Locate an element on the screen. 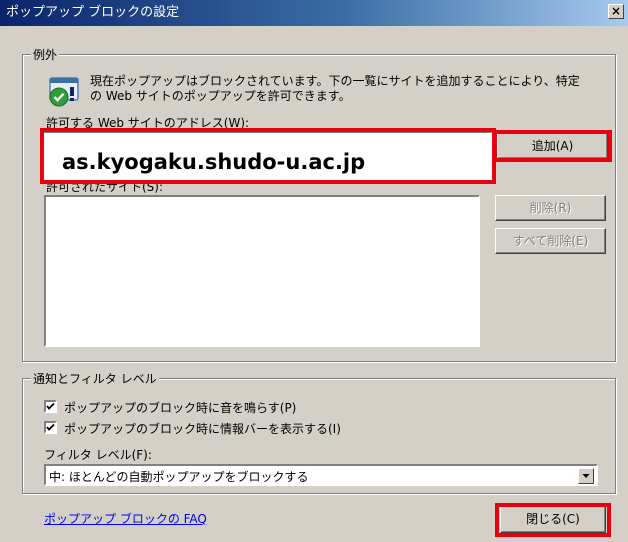  close-window-button: × is located at coordinates (616, 11).